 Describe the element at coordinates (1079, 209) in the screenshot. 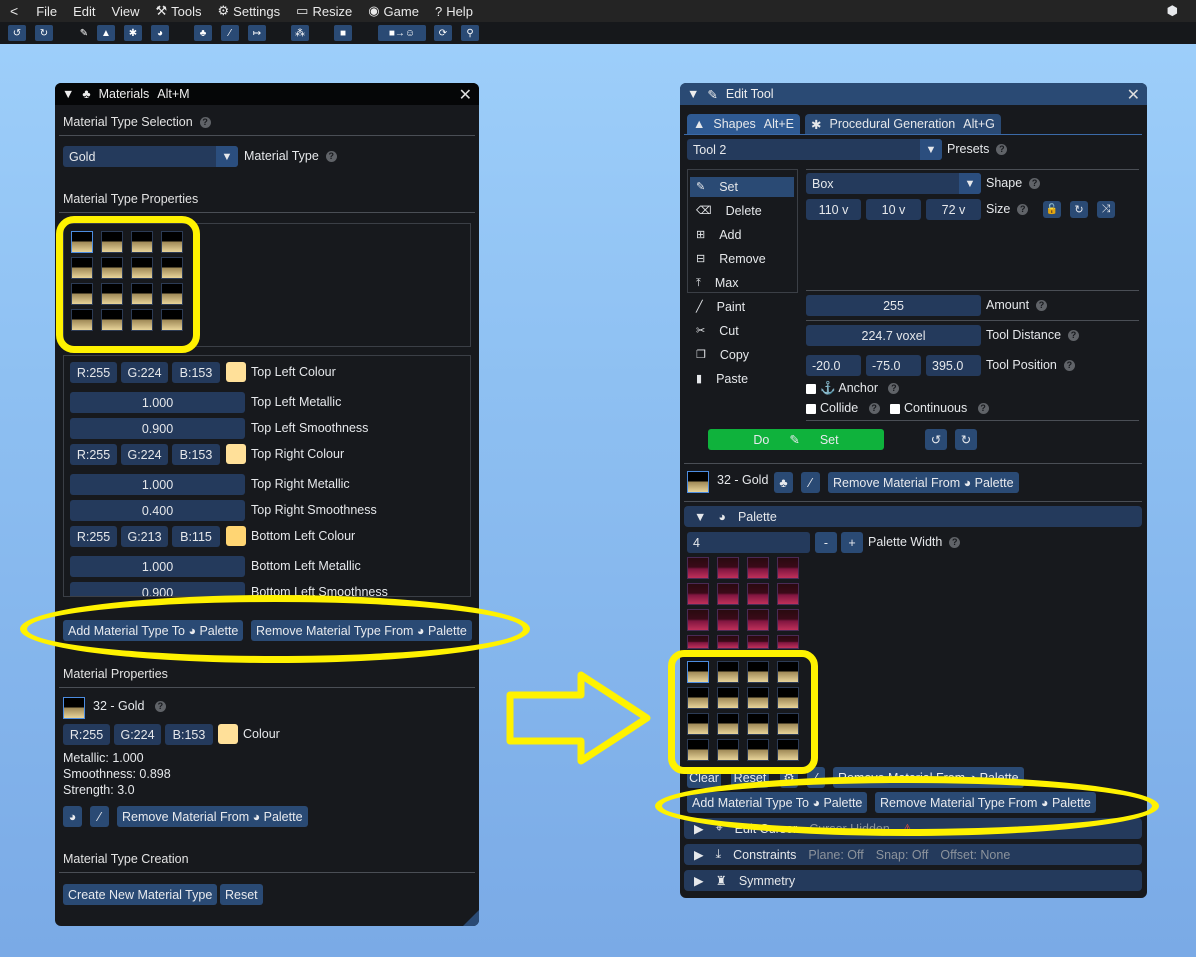

I see `reset-size-button: ↻` at that location.